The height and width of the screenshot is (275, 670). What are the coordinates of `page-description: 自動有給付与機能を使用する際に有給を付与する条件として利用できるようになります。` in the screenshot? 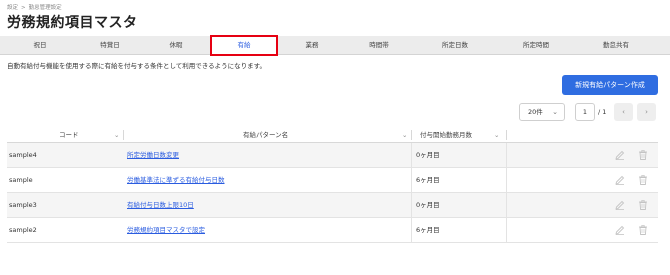 It's located at (137, 66).